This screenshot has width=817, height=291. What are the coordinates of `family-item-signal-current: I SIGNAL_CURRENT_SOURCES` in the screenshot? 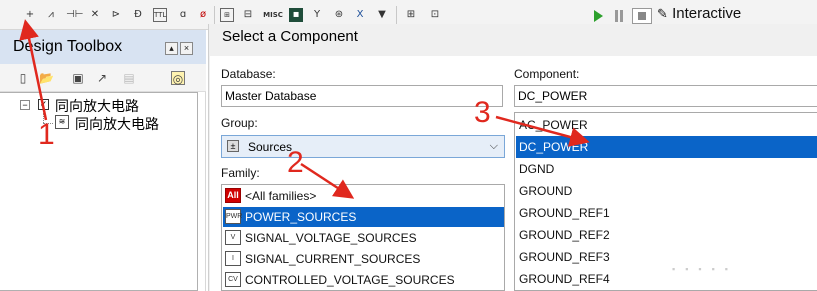 It's located at (363, 259).